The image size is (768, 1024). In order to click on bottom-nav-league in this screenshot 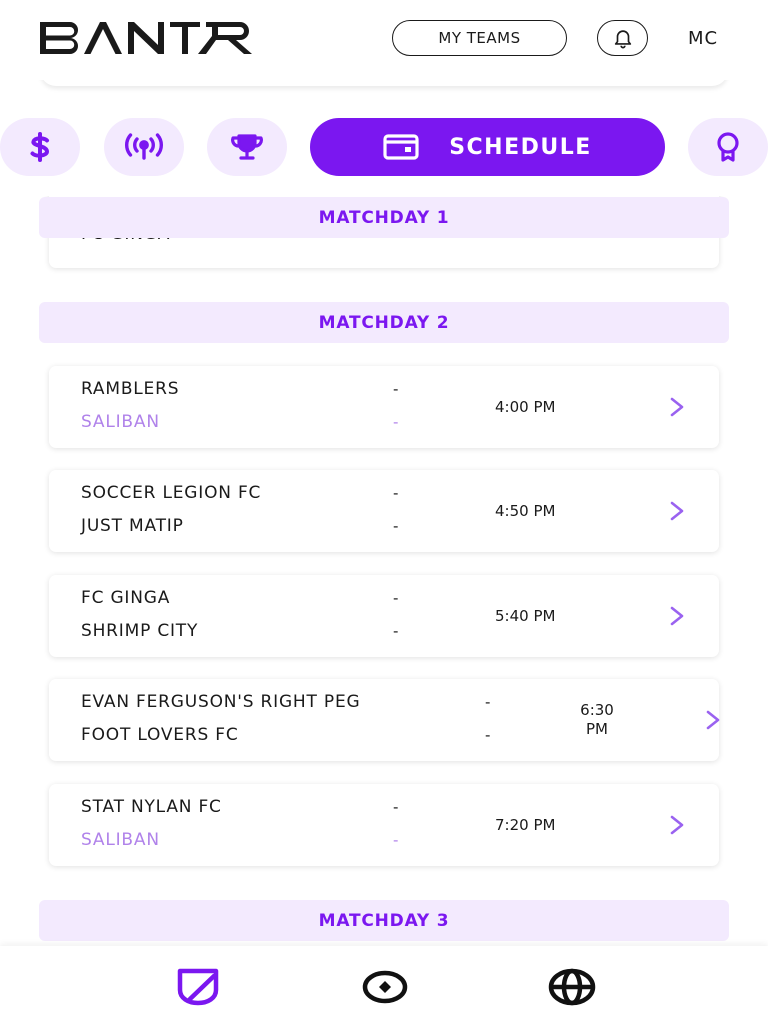, I will do `click(198, 987)`.